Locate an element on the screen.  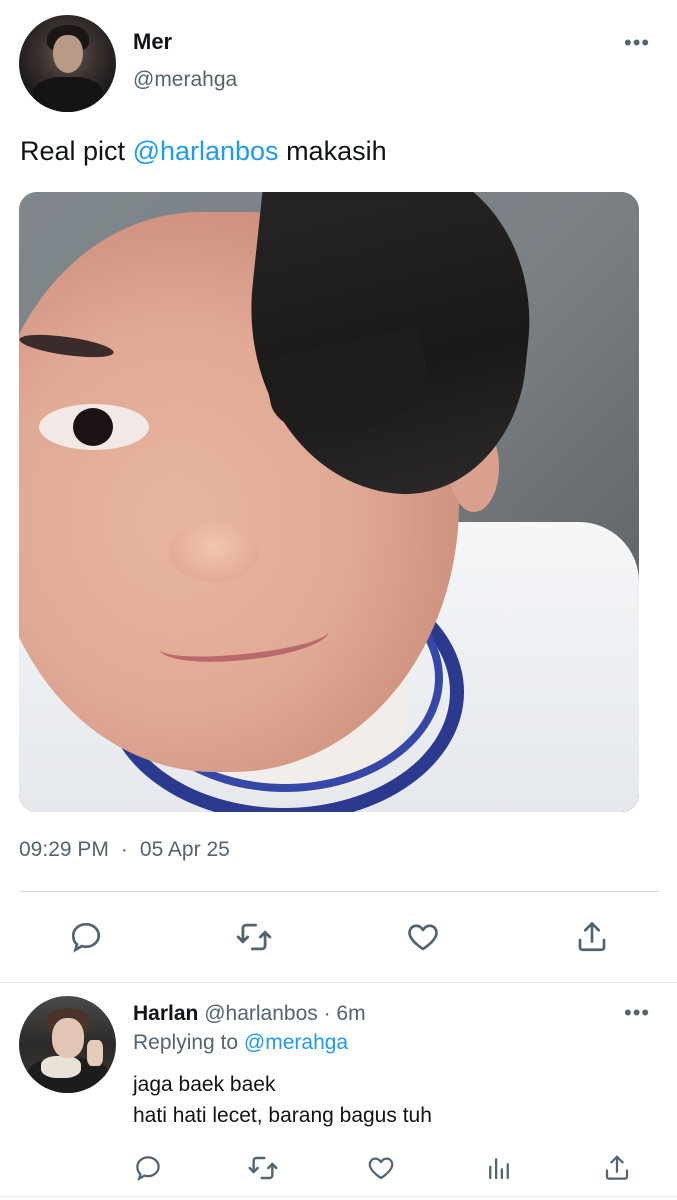
retweet-button is located at coordinates (254, 937).